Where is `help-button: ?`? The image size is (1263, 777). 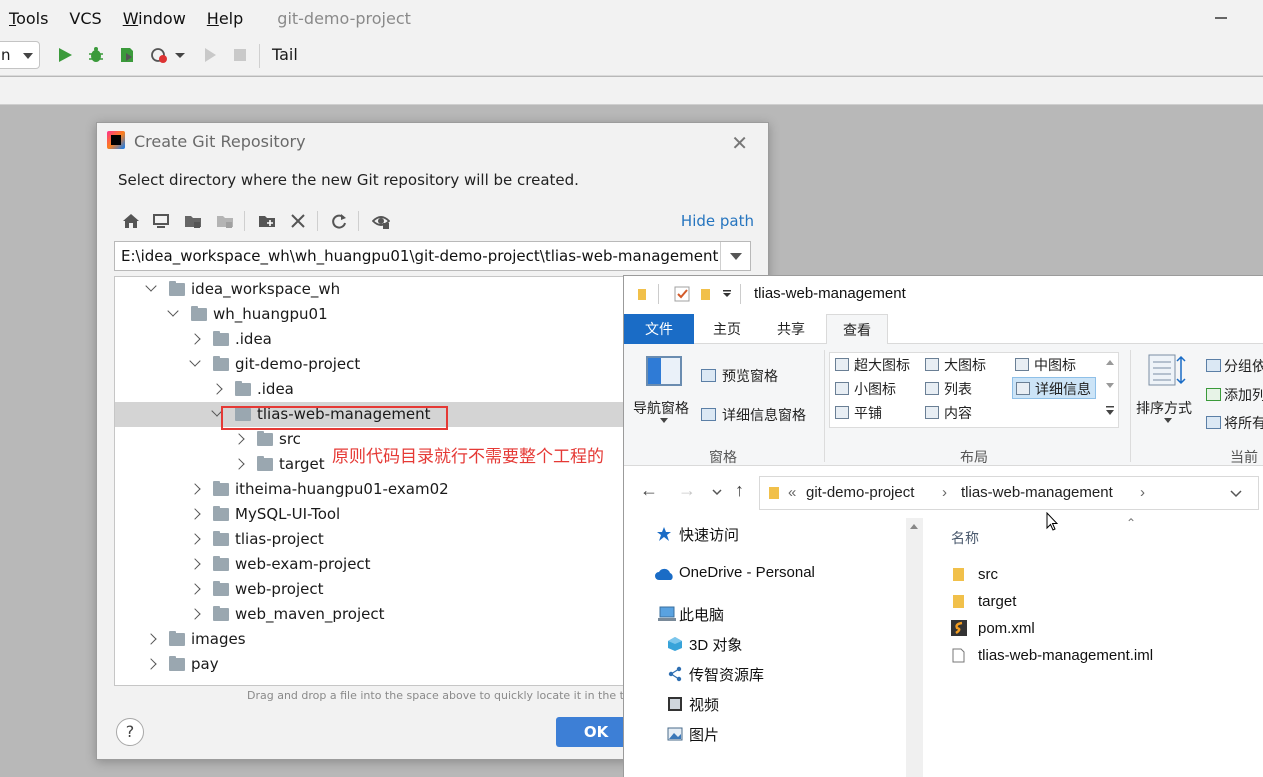
help-button: ? is located at coordinates (130, 732).